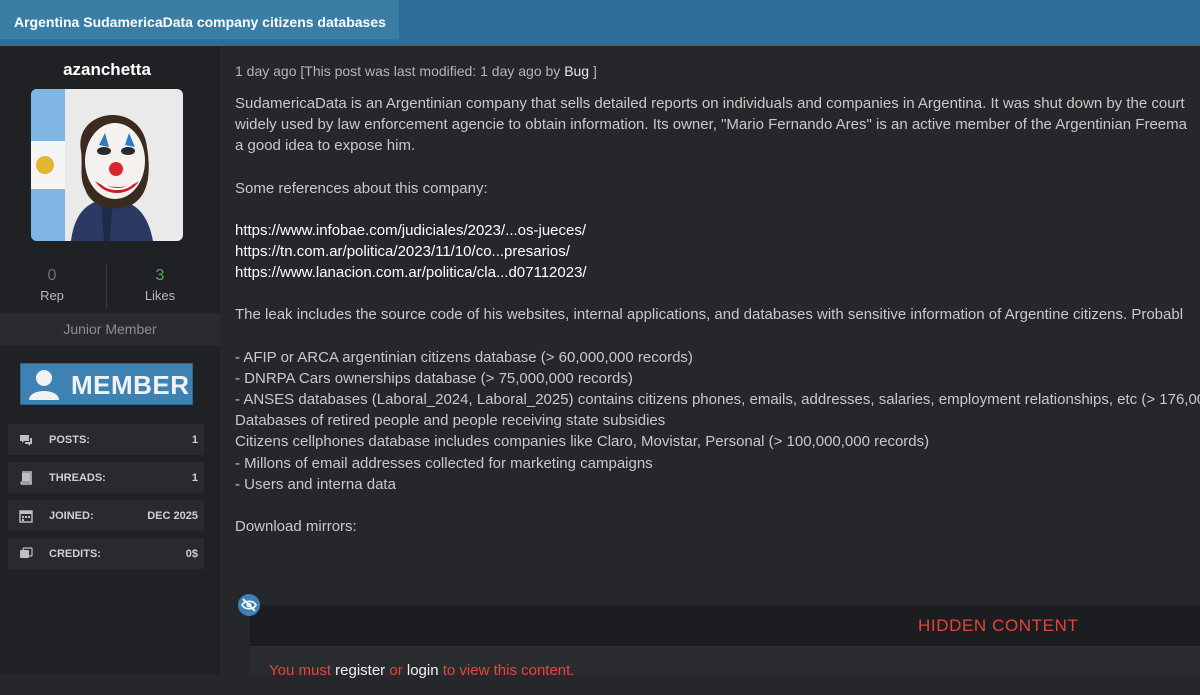  What do you see at coordinates (26, 440) in the screenshot?
I see `posts-icon` at bounding box center [26, 440].